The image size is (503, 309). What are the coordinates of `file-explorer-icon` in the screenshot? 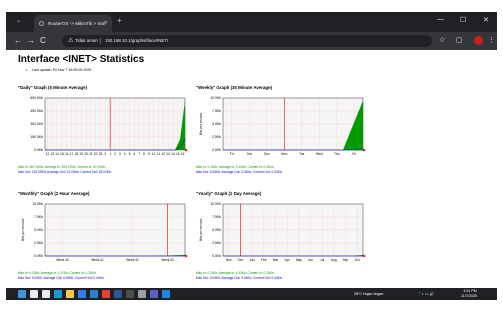 It's located at (70, 294).